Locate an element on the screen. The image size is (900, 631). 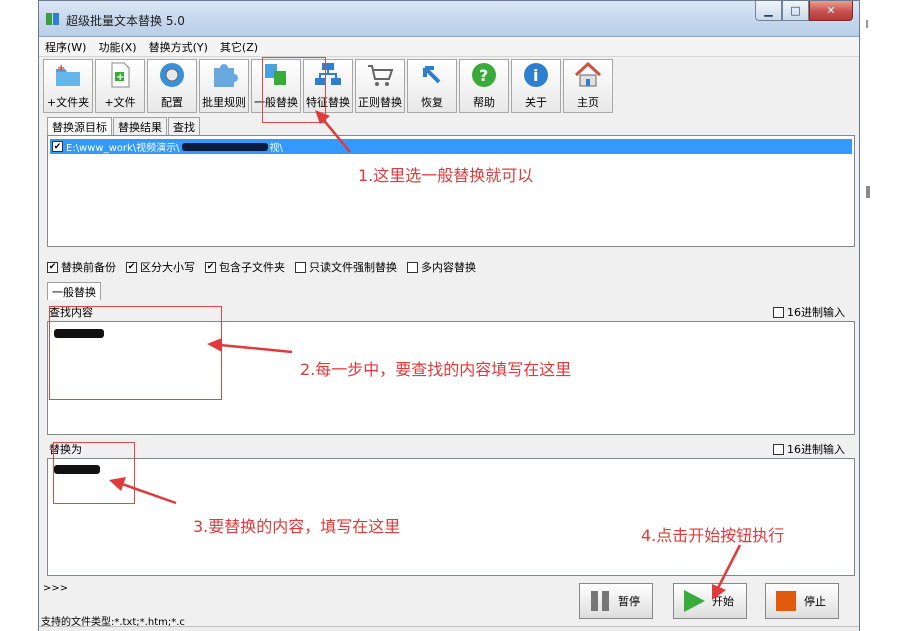
restore-button: 恢复 is located at coordinates (432, 86).